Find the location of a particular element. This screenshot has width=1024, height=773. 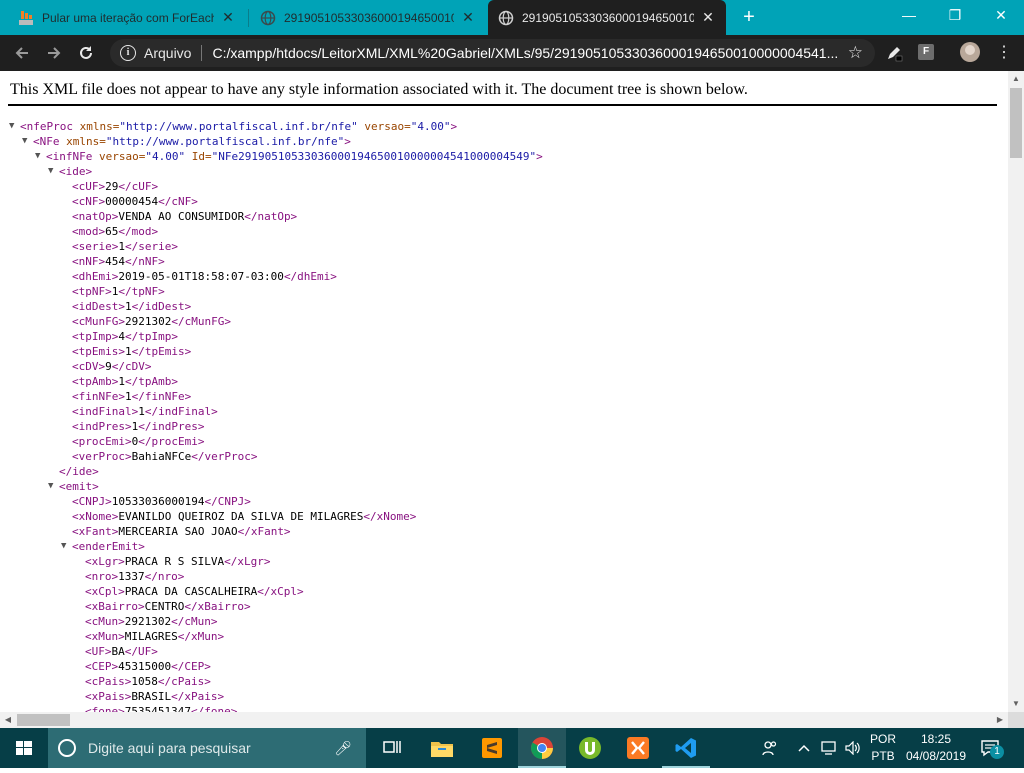

xml-text: 1337 is located at coordinates (131, 576).